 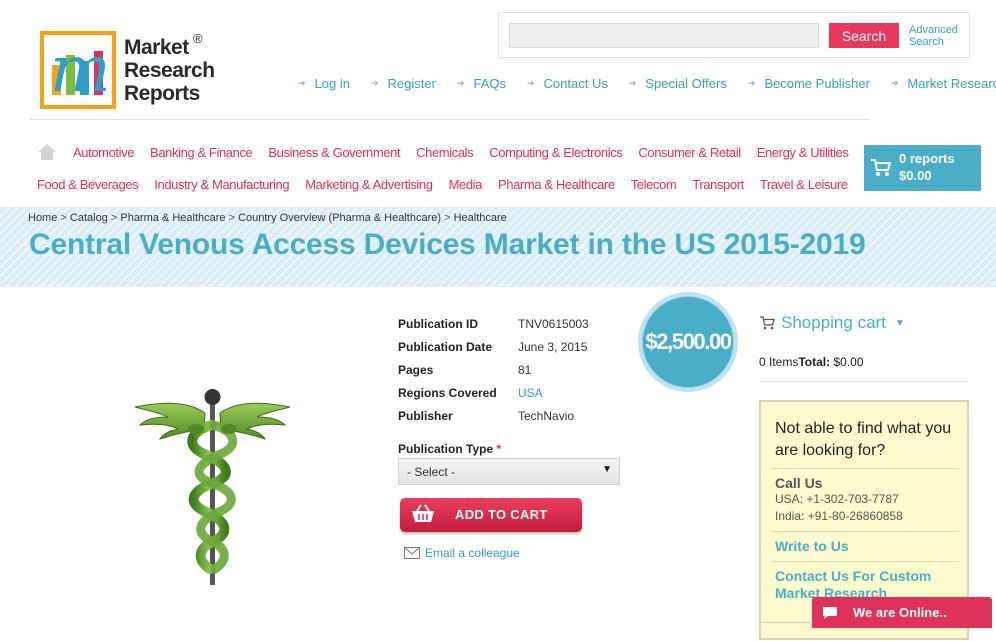 What do you see at coordinates (450, 119) in the screenshot?
I see `header-divider` at bounding box center [450, 119].